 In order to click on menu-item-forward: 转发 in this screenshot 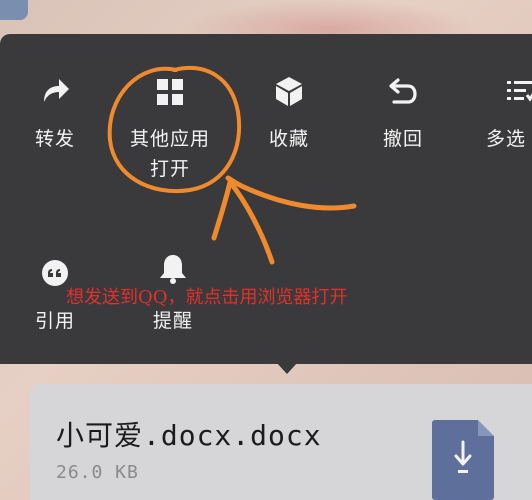, I will do `click(55, 119)`.